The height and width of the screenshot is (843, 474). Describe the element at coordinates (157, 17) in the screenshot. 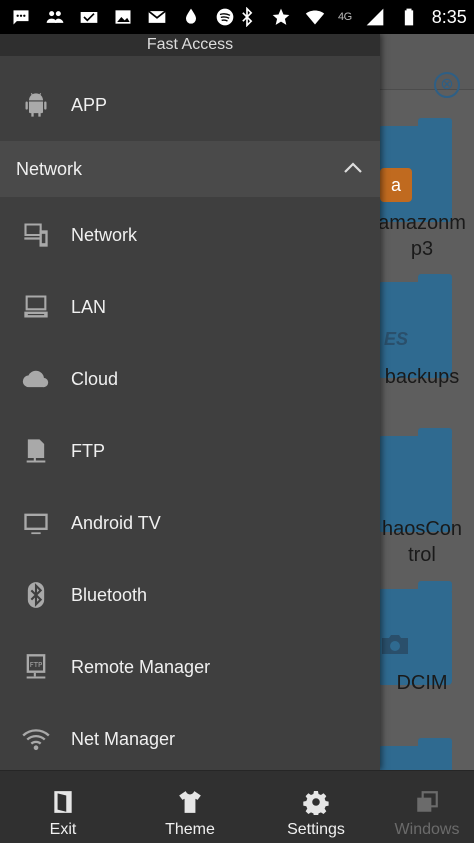

I see `gmail-icon` at that location.